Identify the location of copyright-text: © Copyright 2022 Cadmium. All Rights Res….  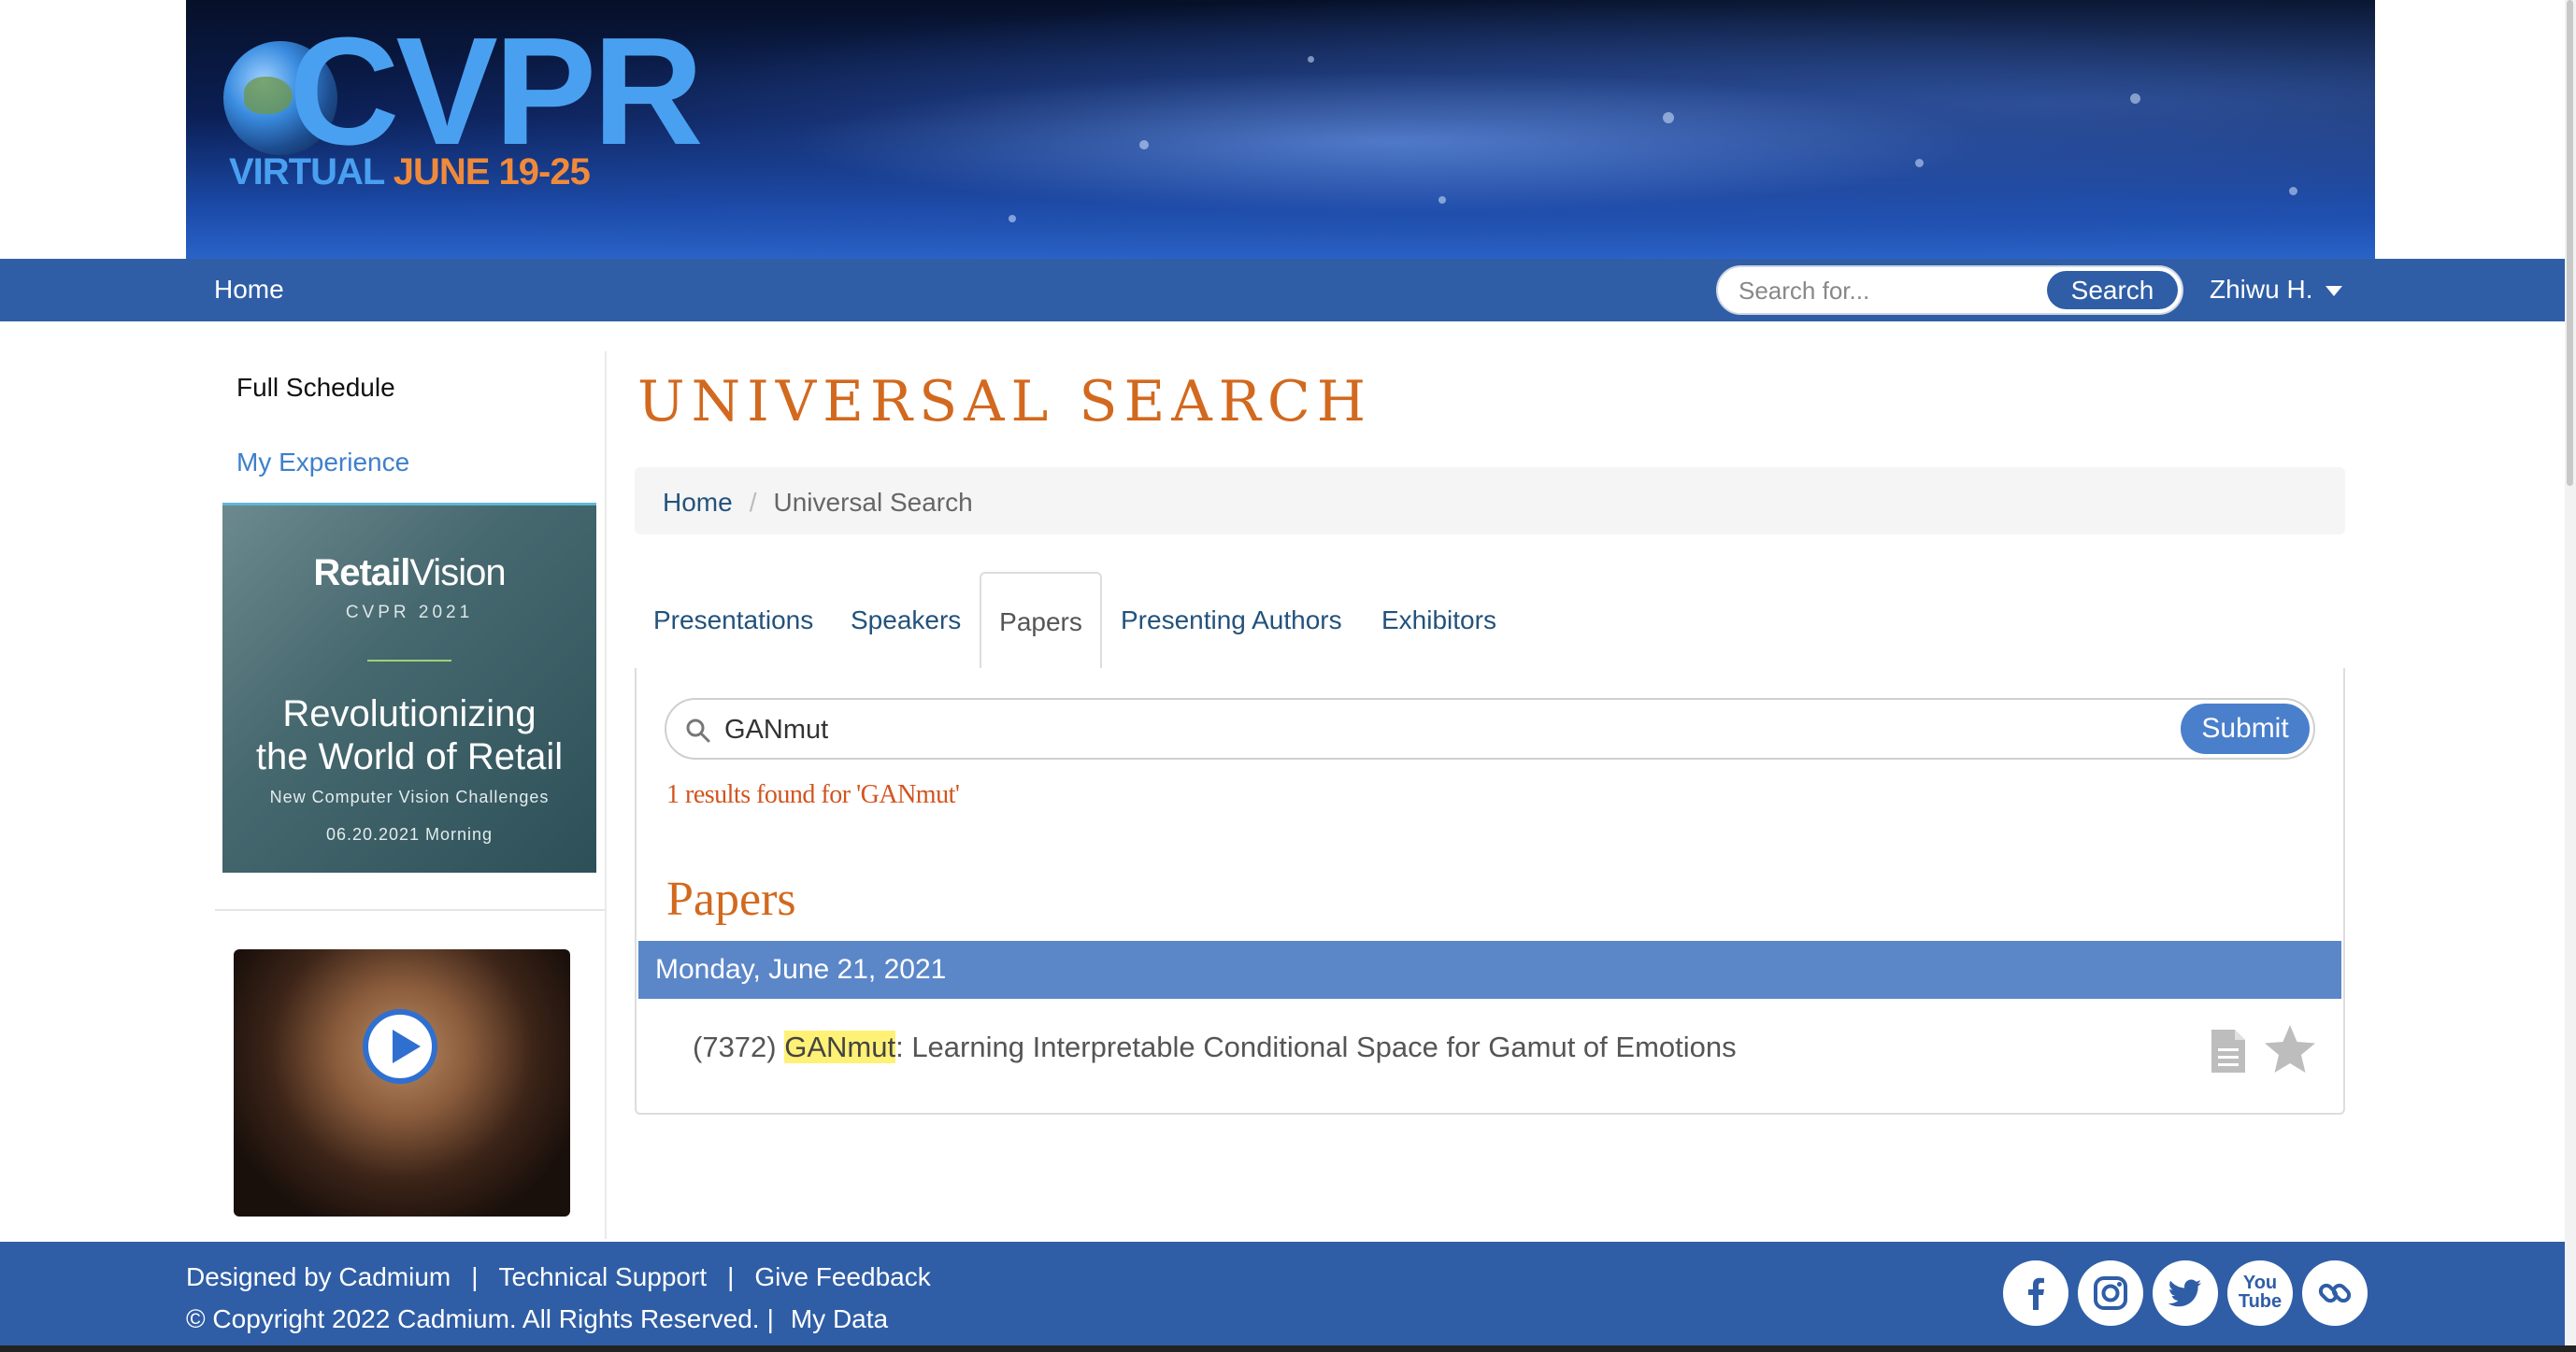
(473, 1319).